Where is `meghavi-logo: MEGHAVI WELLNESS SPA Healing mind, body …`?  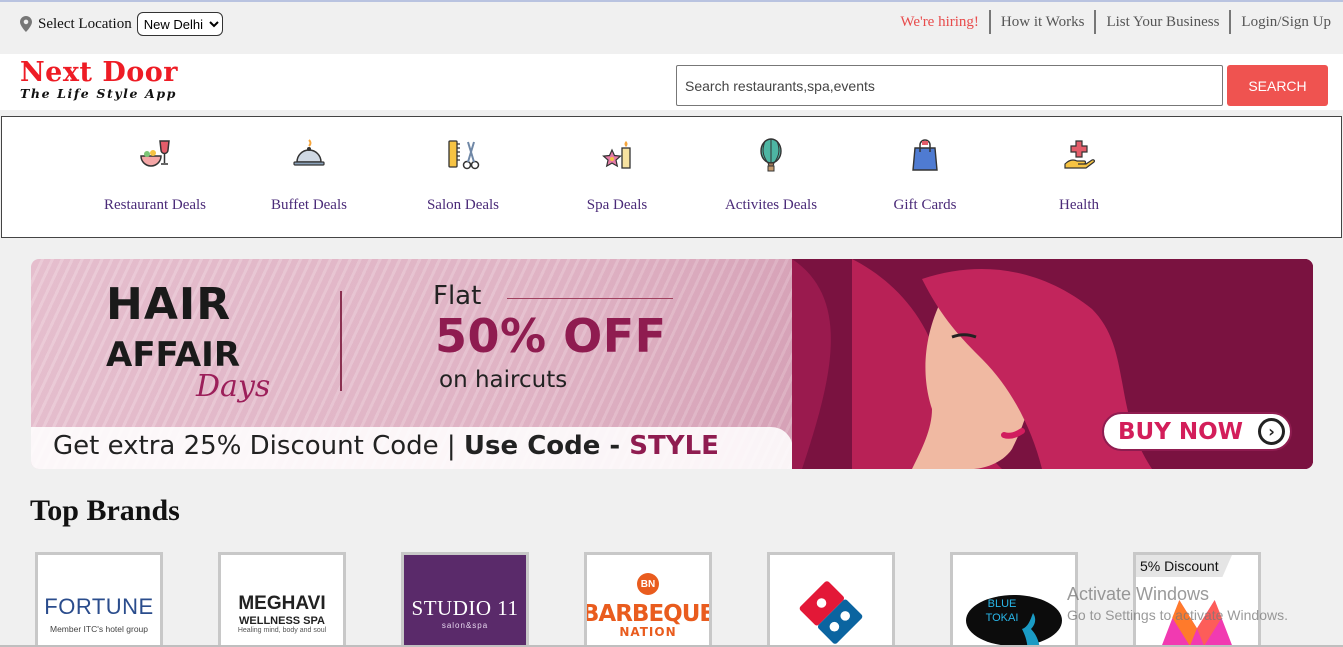 meghavi-logo: MEGHAVI WELLNESS SPA Healing mind, body … is located at coordinates (282, 600).